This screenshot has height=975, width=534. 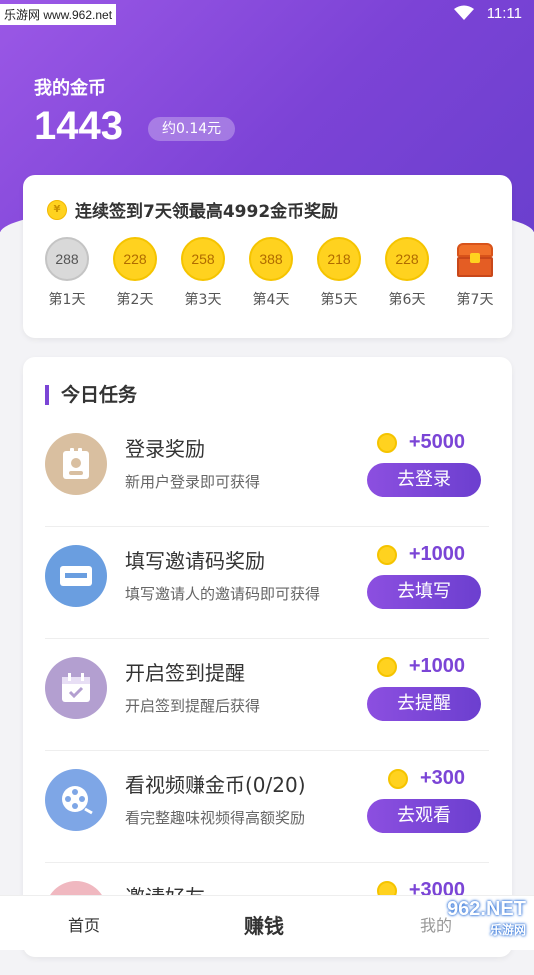 I want to click on coin-icon: 258, so click(x=203, y=259).